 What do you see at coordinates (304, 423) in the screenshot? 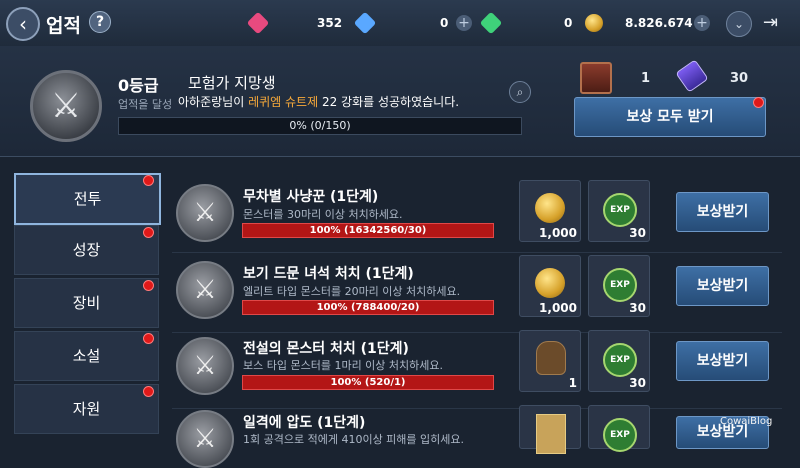
I see `quest-title: 일격에 압도 (1단계)` at bounding box center [304, 423].